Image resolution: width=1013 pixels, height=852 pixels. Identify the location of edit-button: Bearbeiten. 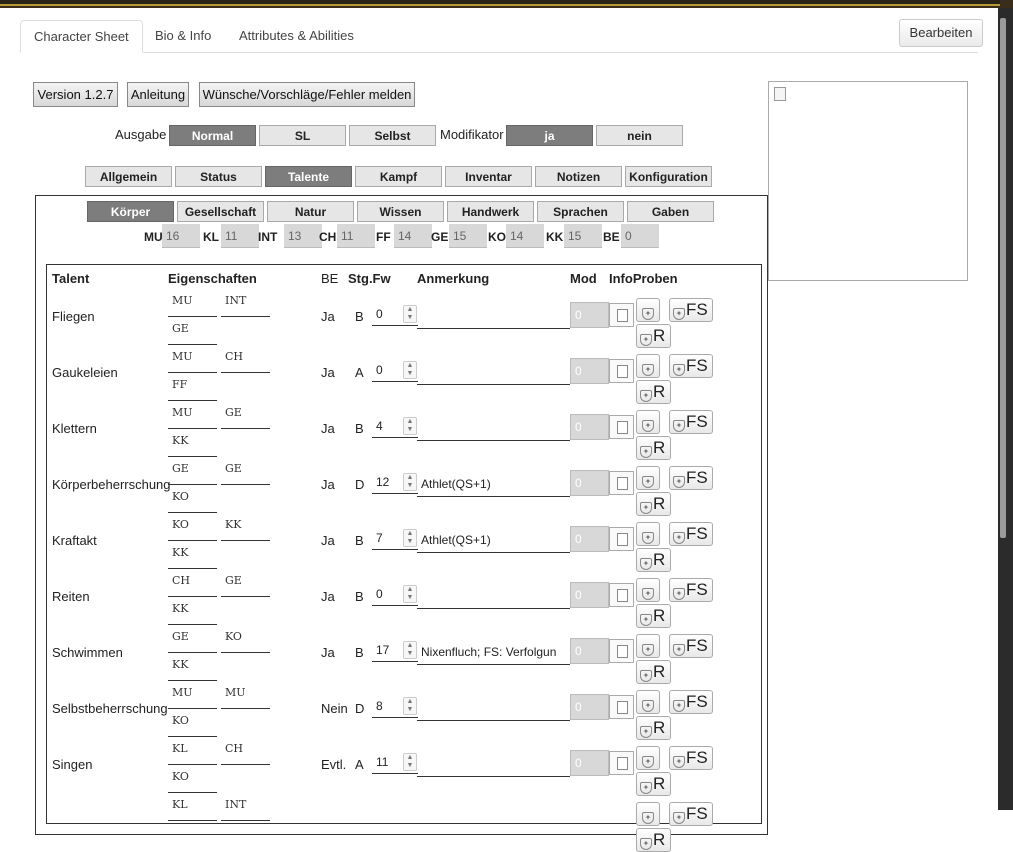
(941, 33).